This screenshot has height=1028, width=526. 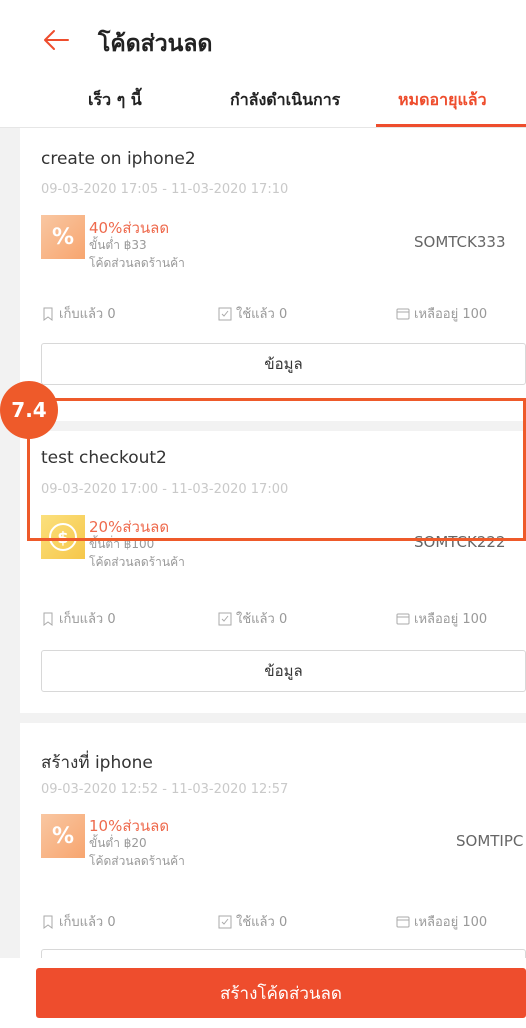 What do you see at coordinates (118, 843) in the screenshot?
I see `voucher-min-spend: ขั้นต่ำ ฿20` at bounding box center [118, 843].